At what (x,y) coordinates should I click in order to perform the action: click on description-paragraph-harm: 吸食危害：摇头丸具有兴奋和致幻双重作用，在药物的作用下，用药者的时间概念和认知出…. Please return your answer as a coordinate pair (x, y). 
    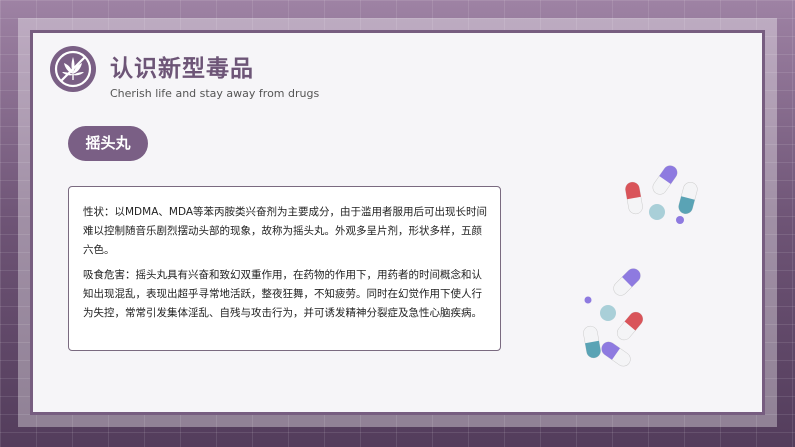
    Looking at the image, I should click on (282, 294).